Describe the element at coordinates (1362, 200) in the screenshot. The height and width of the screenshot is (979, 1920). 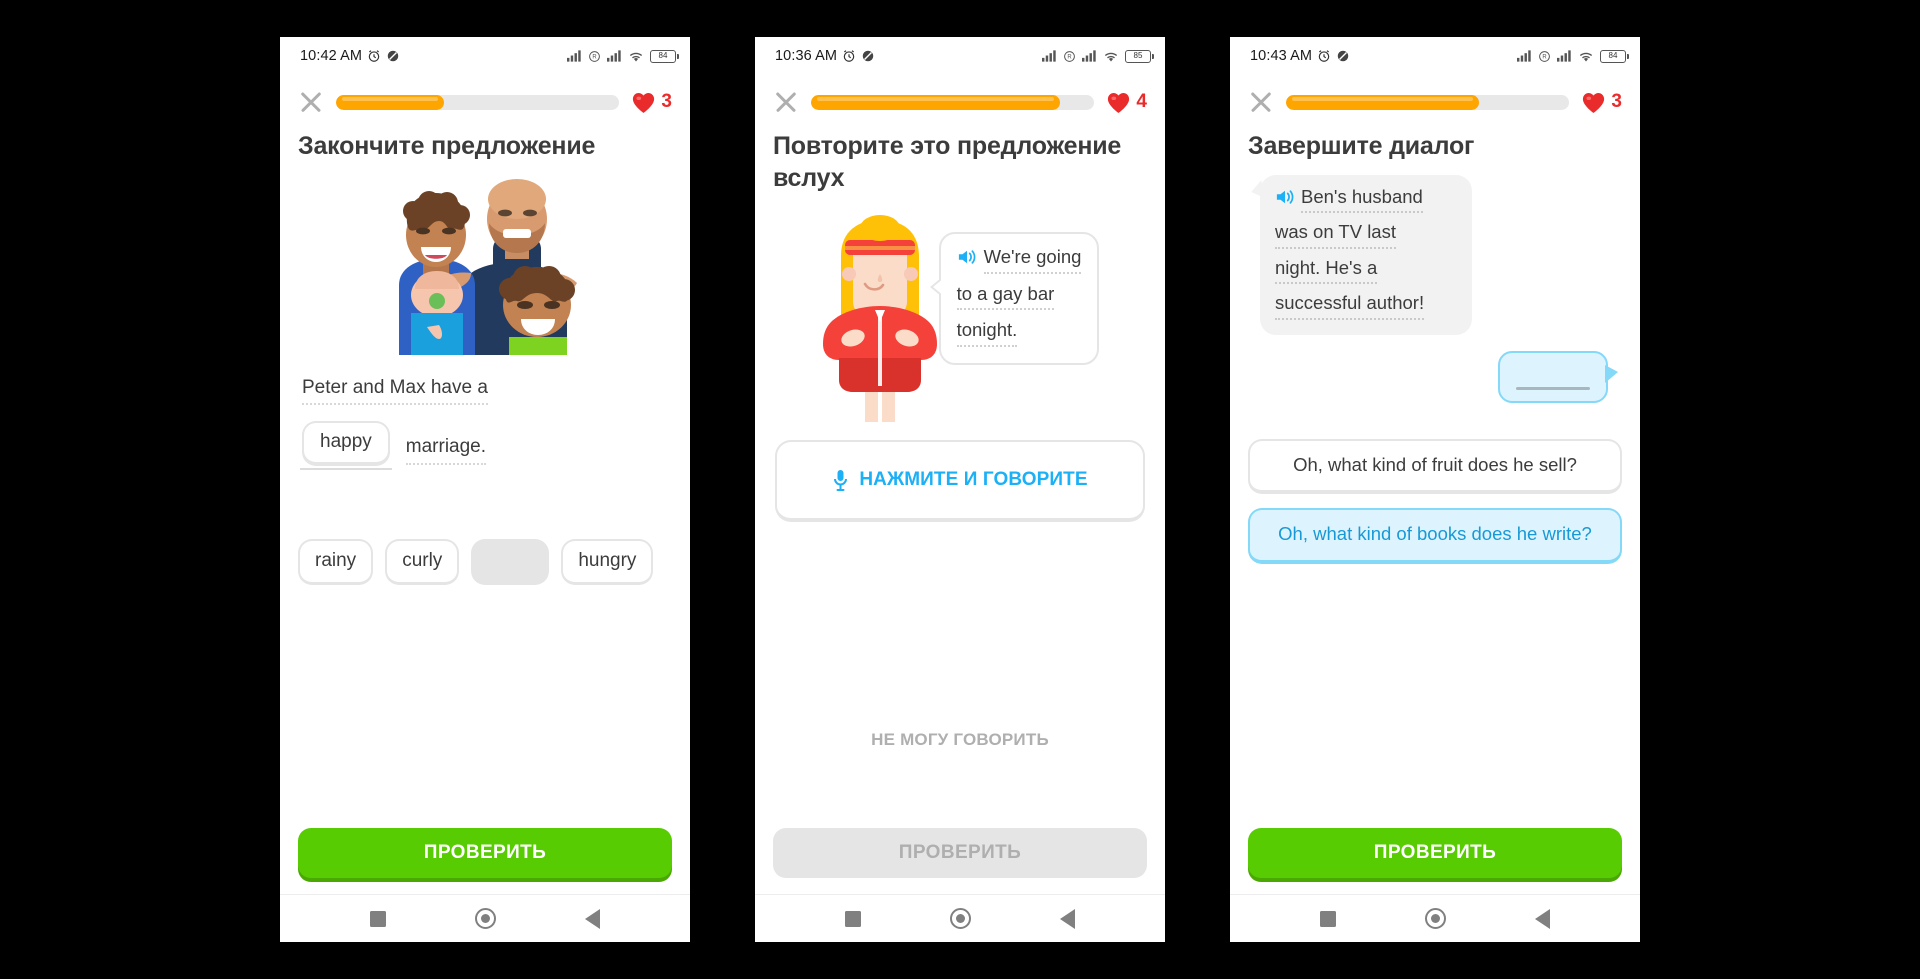
I see `dialogue-line-1-text: Ben's husband` at that location.